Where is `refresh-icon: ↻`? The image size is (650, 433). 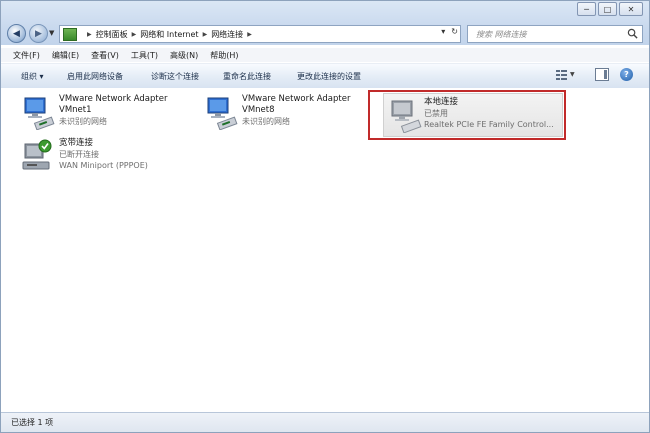 refresh-icon: ↻ is located at coordinates (454, 31).